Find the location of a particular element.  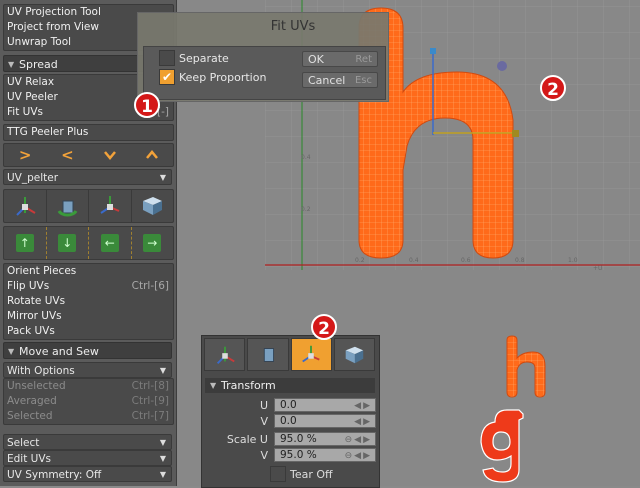

rotate-uvs-label: Rotate UVs is located at coordinates (36, 301).